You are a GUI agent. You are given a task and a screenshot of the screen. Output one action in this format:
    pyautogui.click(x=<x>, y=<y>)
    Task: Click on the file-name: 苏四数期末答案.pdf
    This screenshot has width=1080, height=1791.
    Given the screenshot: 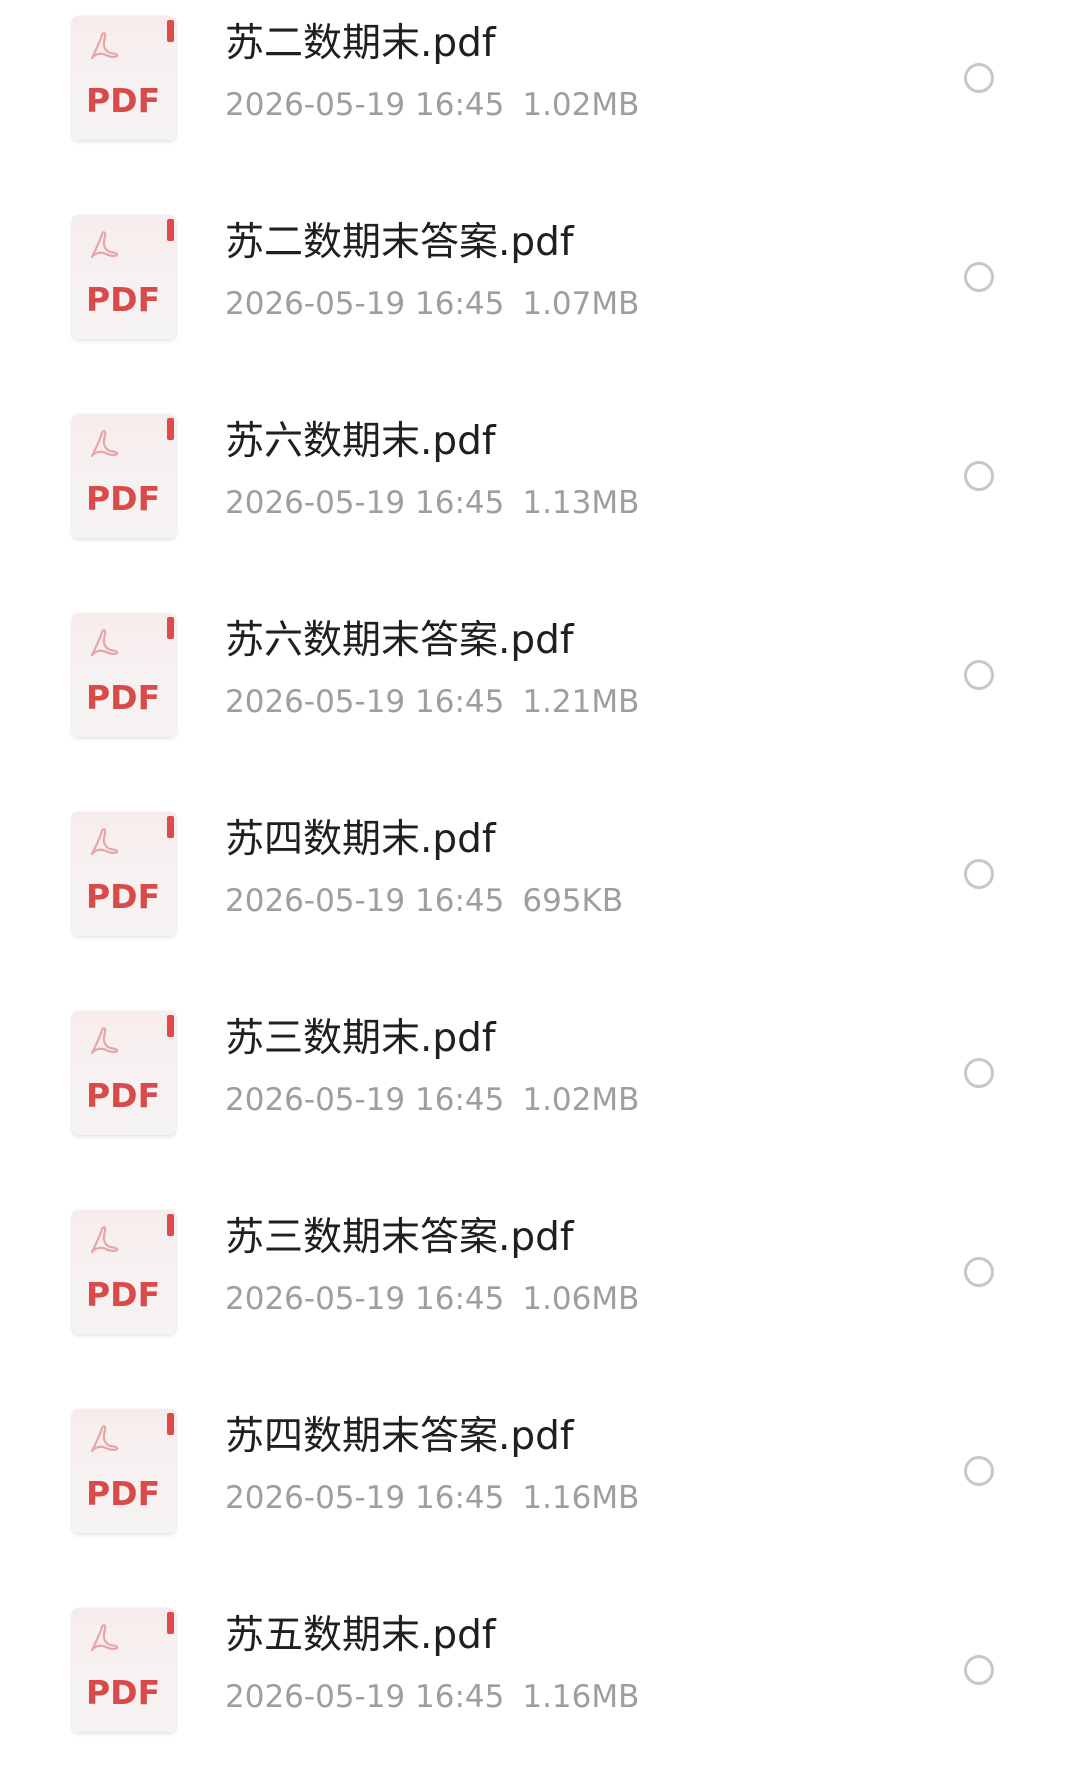 What is the action you would take?
    pyautogui.click(x=399, y=1436)
    